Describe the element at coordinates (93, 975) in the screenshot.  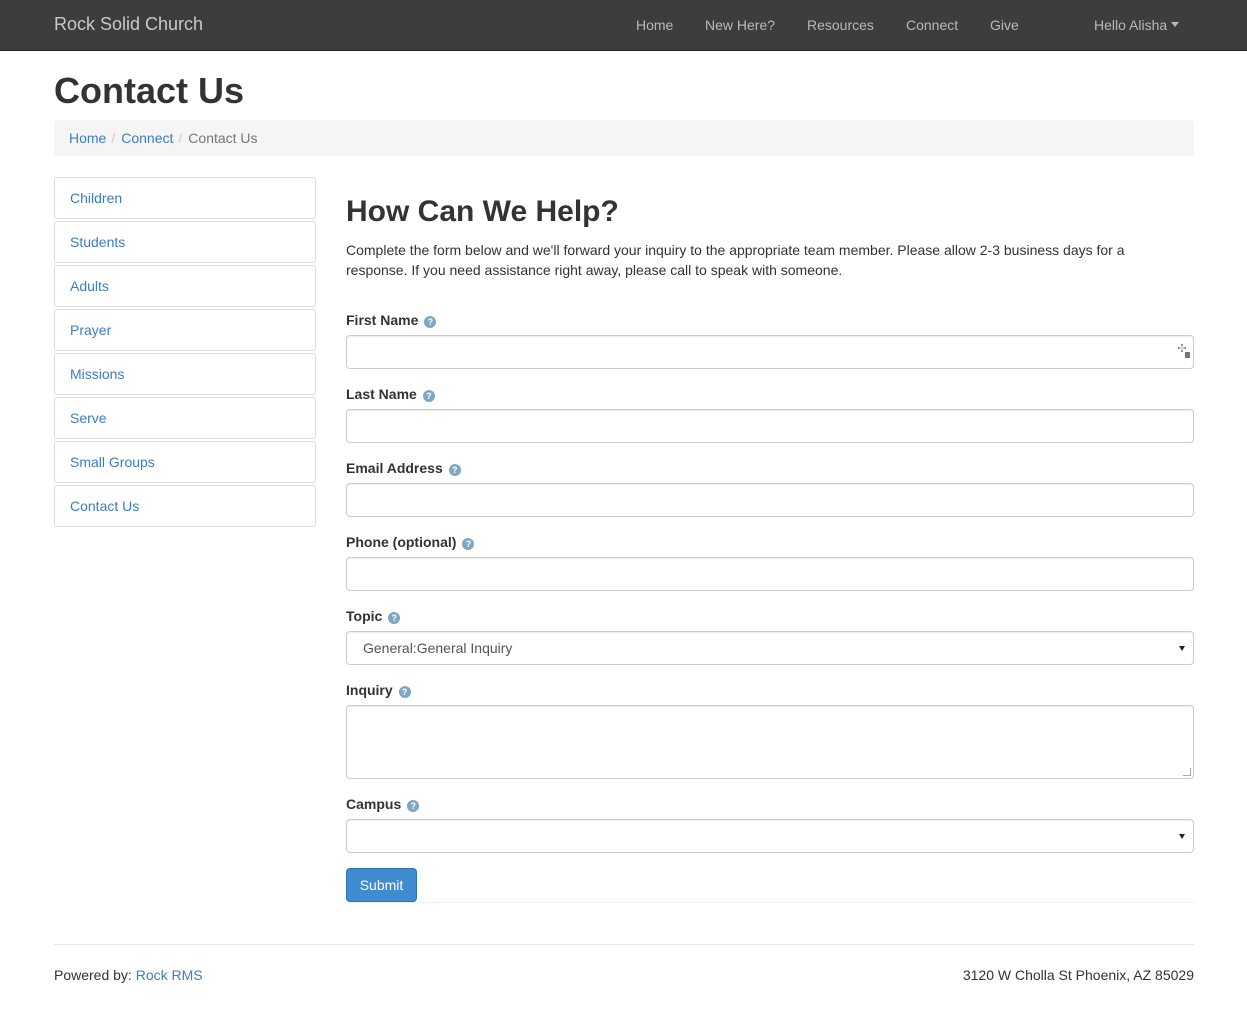
I see `powered-by-label: Powered by:` at that location.